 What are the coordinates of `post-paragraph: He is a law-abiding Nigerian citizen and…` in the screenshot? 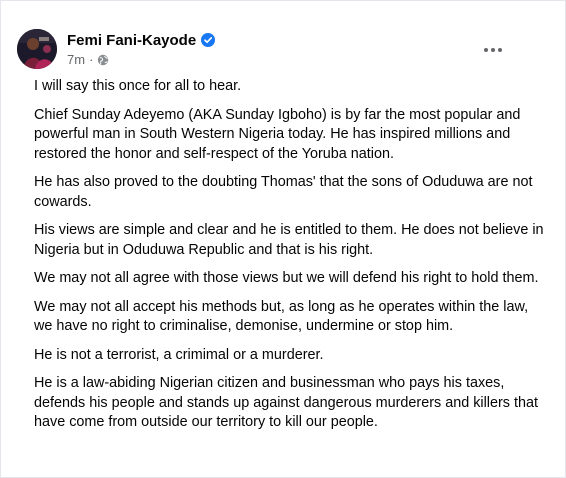 It's located at (286, 402).